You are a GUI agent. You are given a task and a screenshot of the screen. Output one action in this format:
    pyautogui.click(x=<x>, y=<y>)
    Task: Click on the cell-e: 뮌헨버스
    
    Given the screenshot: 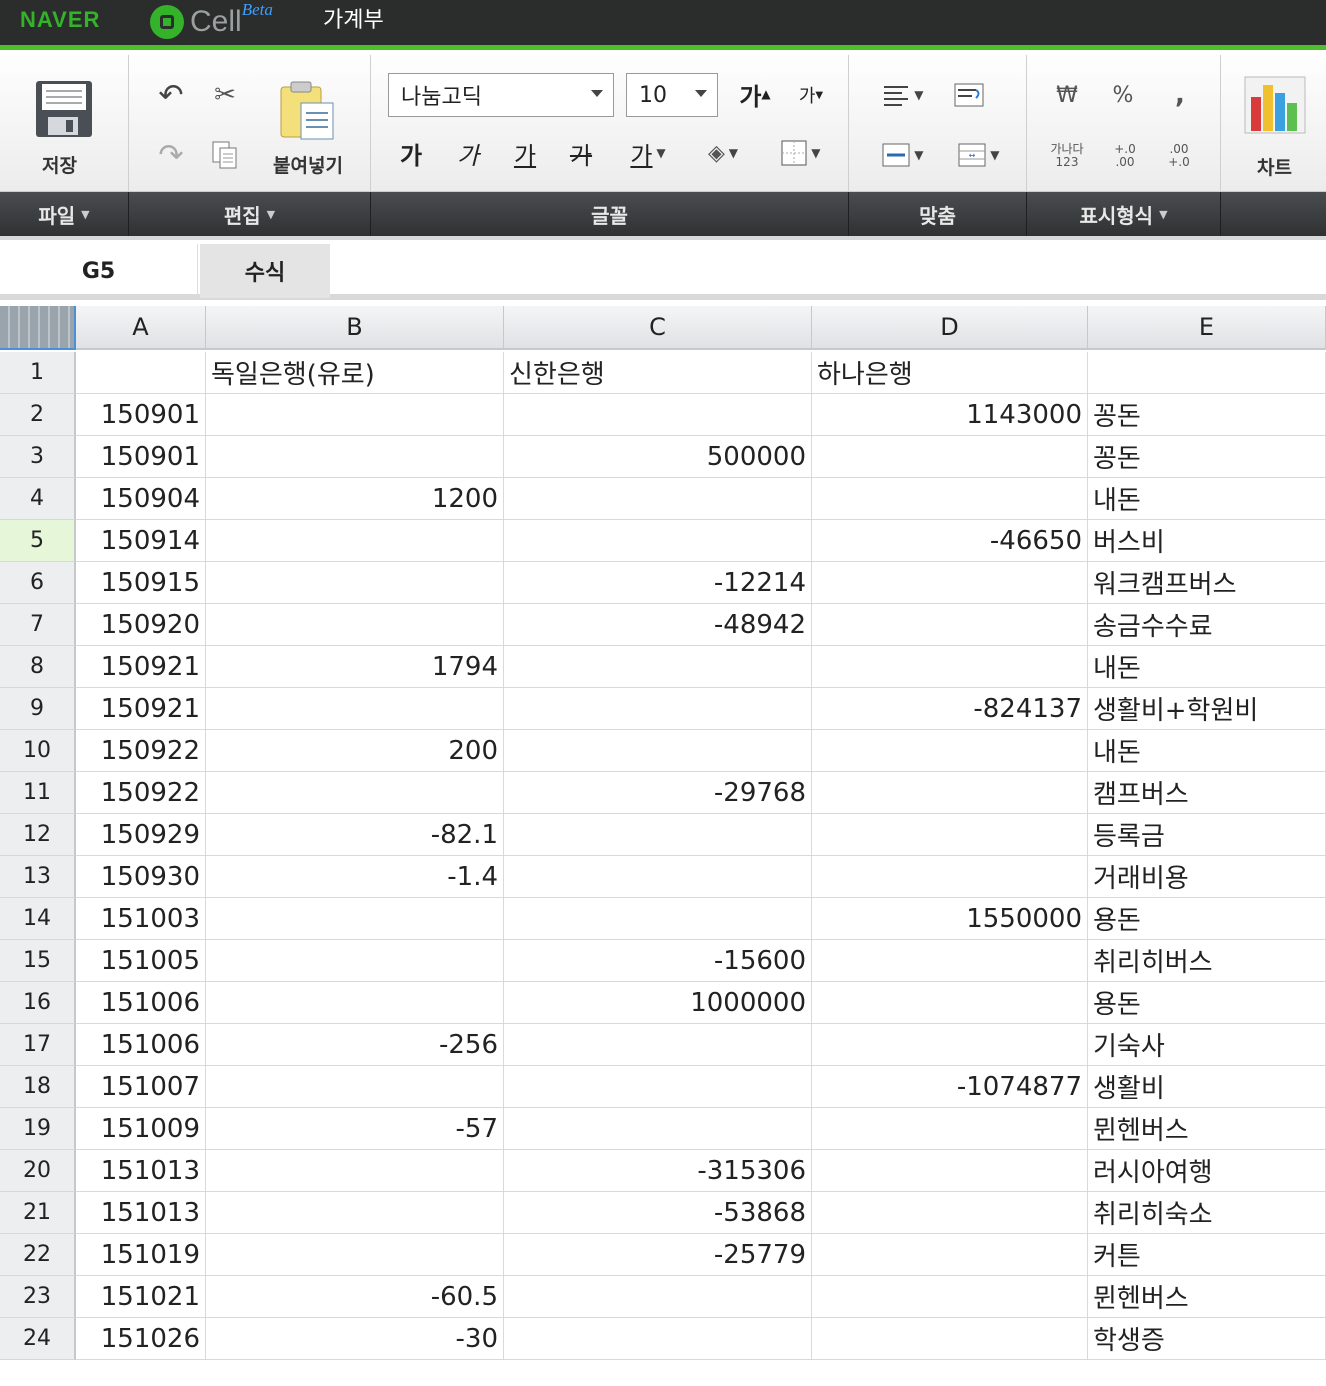 What is the action you would take?
    pyautogui.click(x=1207, y=1297)
    